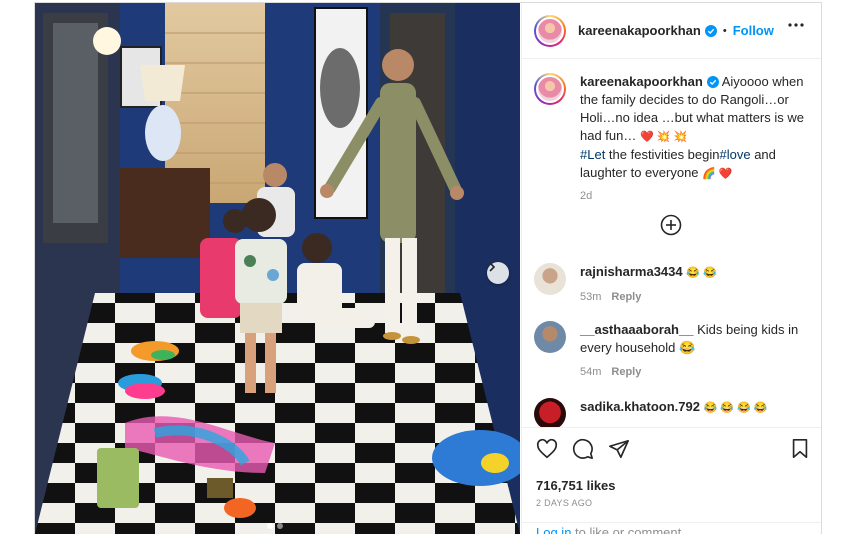  I want to click on bookmark-icon, so click(800, 449).